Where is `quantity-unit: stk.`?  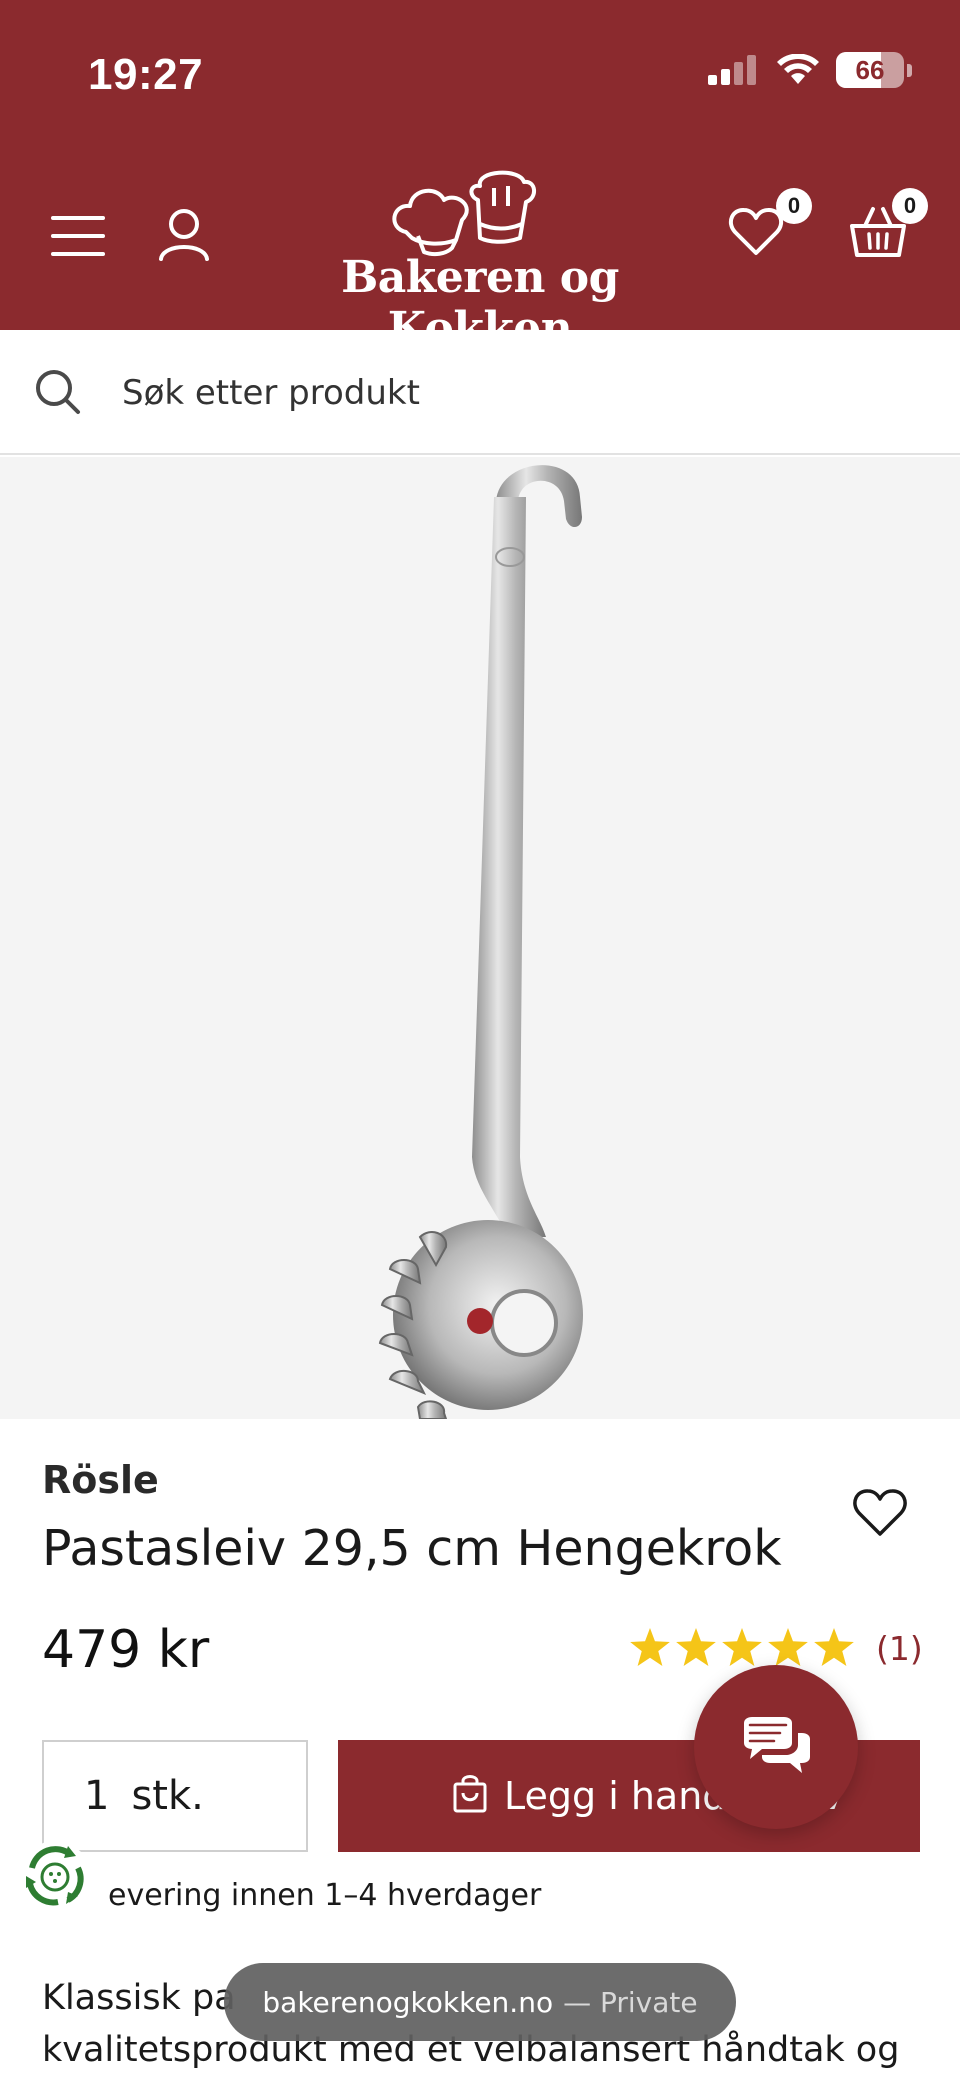
quantity-unit: stk. is located at coordinates (167, 1796).